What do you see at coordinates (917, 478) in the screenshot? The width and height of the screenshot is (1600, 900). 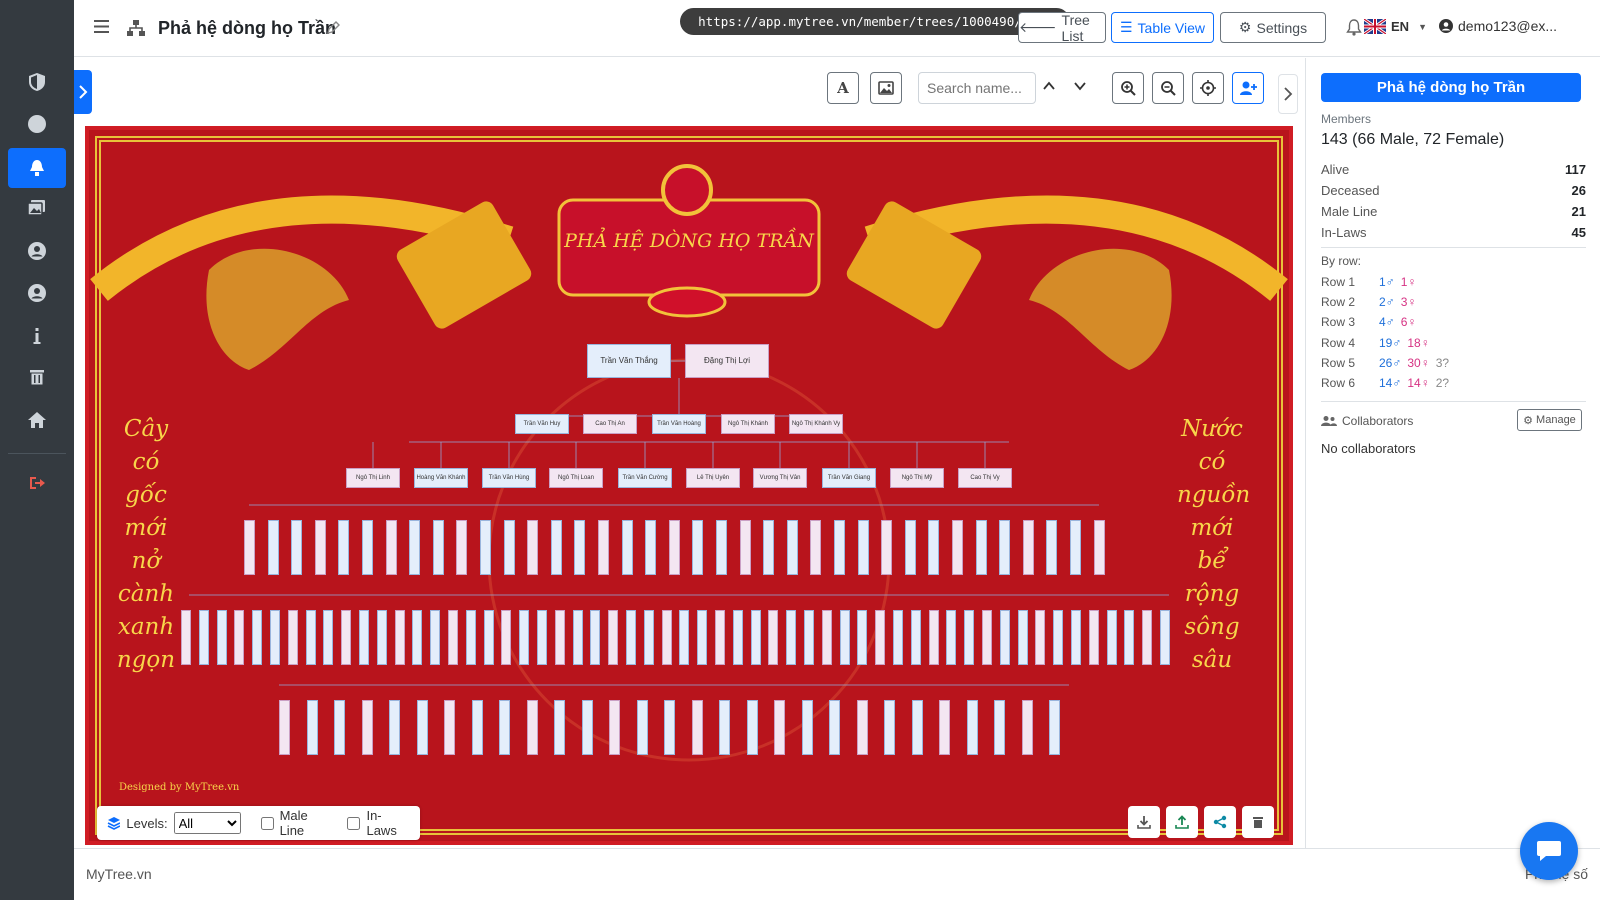 I see `tree-node: Ngô Thị Mỹ` at bounding box center [917, 478].